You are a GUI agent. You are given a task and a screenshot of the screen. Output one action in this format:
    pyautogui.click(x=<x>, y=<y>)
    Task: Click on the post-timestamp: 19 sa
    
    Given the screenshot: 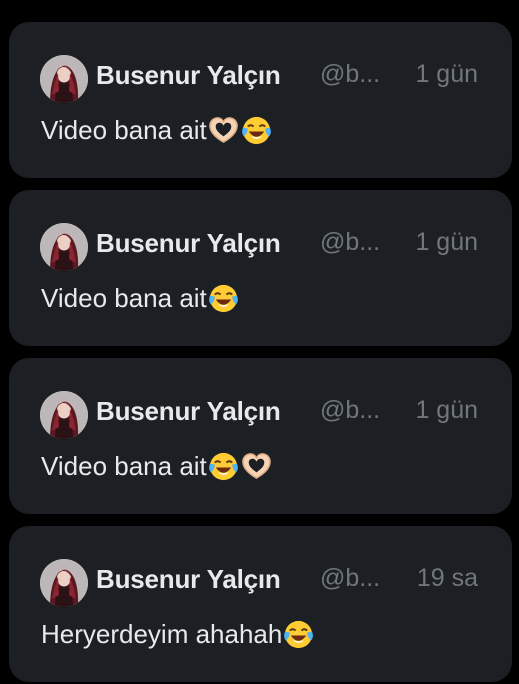 What is the action you would take?
    pyautogui.click(x=447, y=578)
    